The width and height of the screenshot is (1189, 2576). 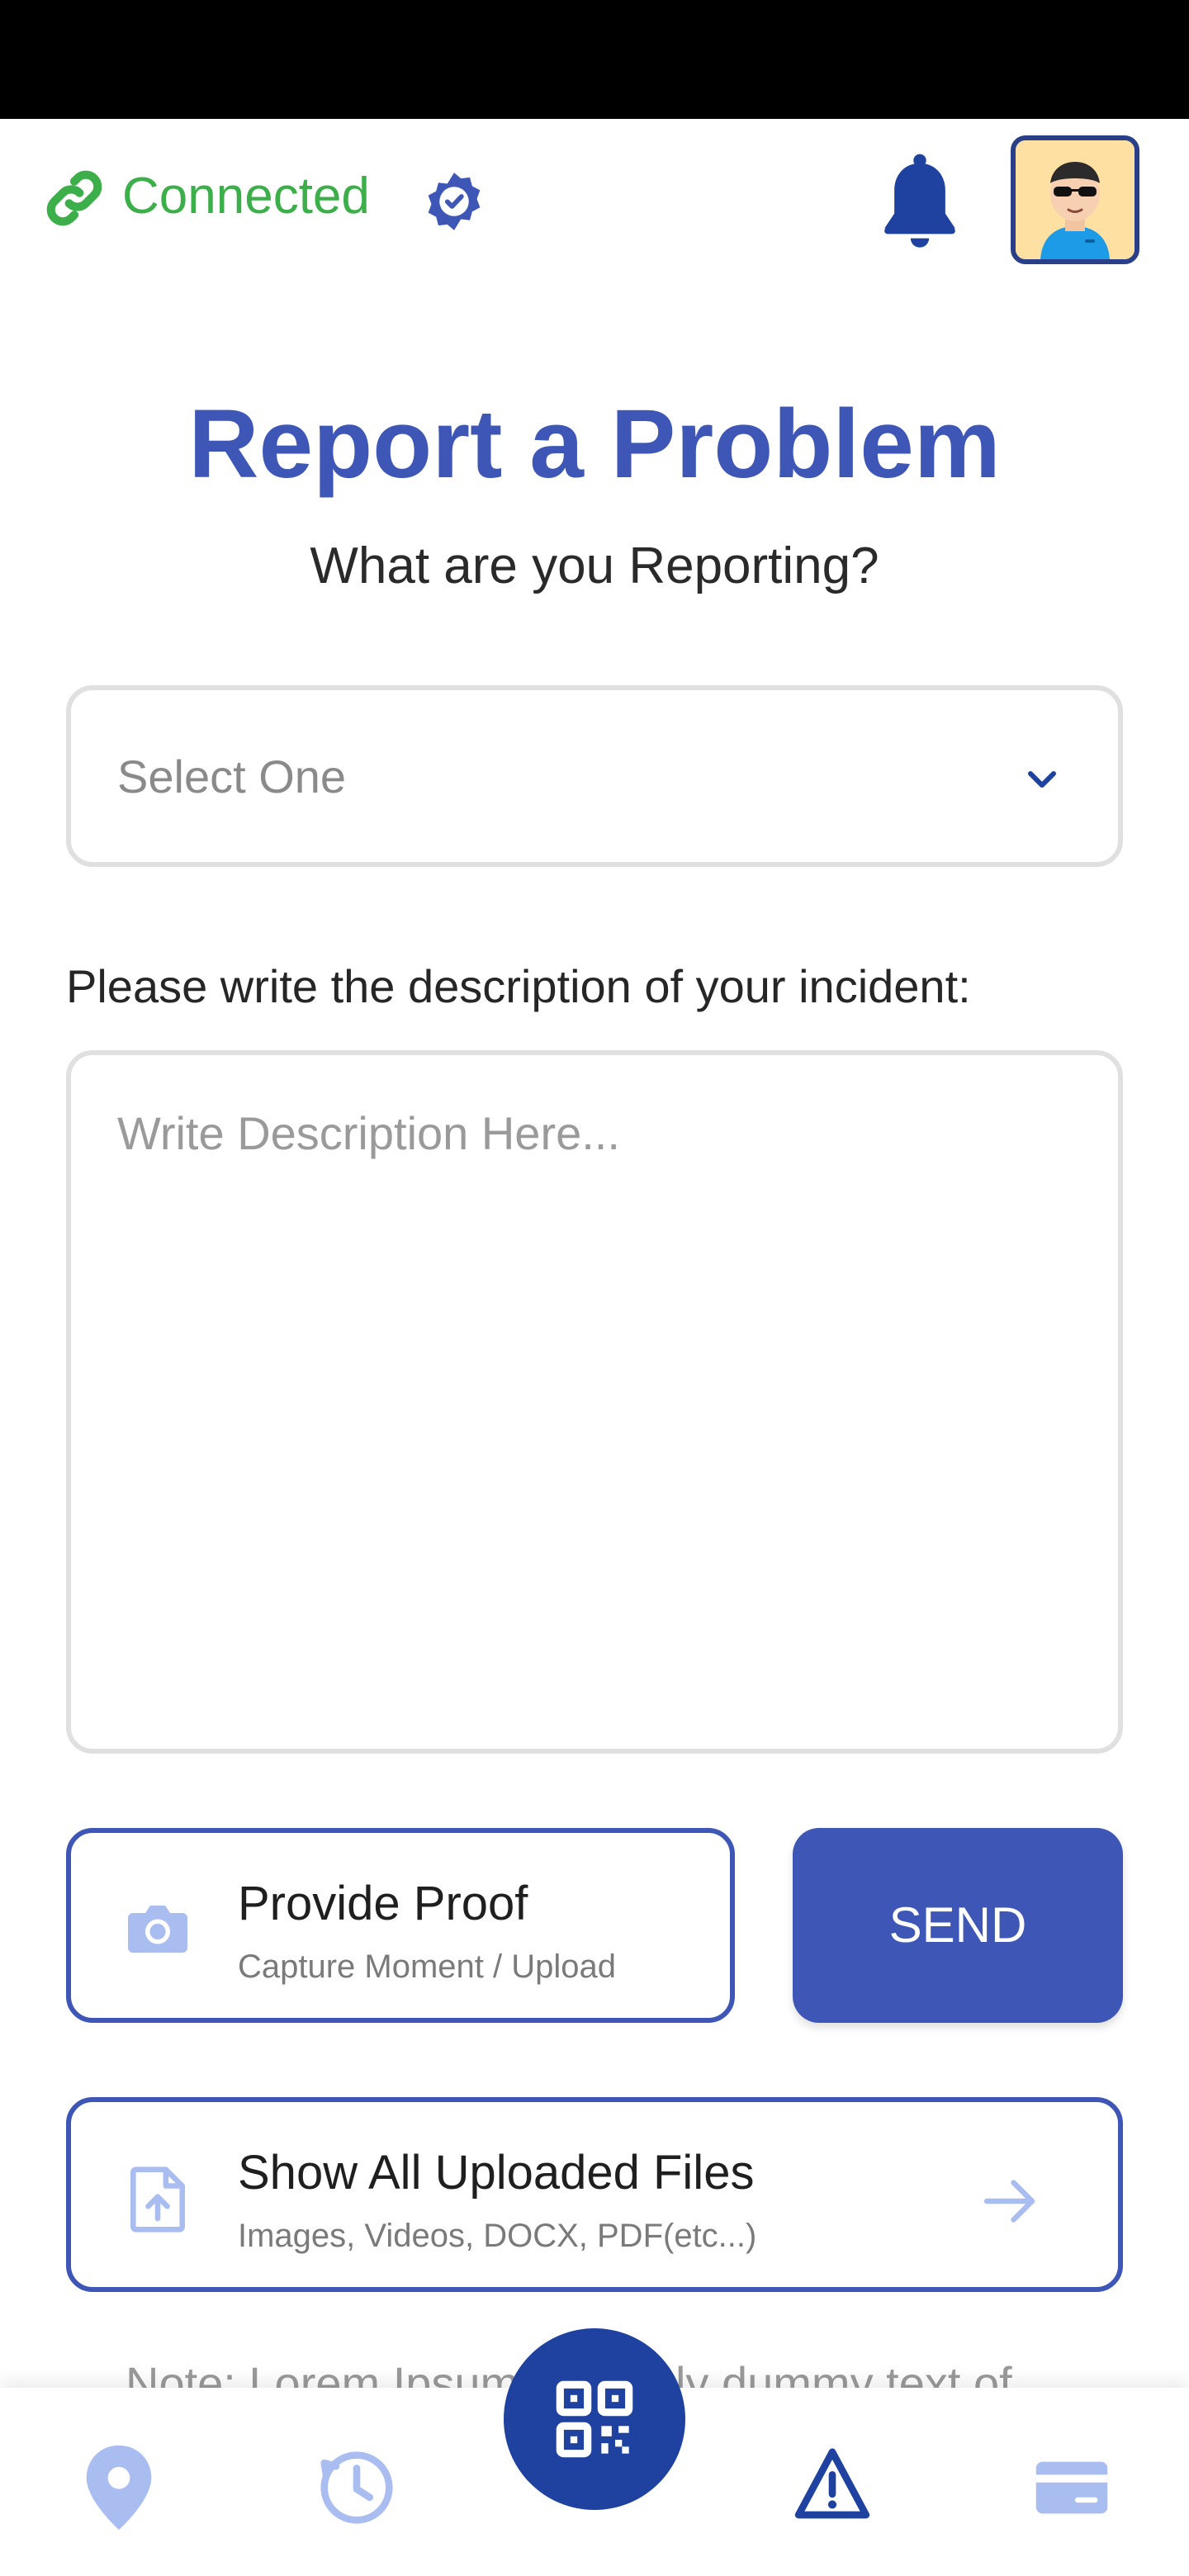 What do you see at coordinates (594, 444) in the screenshot?
I see `page-title: Report a Problem` at bounding box center [594, 444].